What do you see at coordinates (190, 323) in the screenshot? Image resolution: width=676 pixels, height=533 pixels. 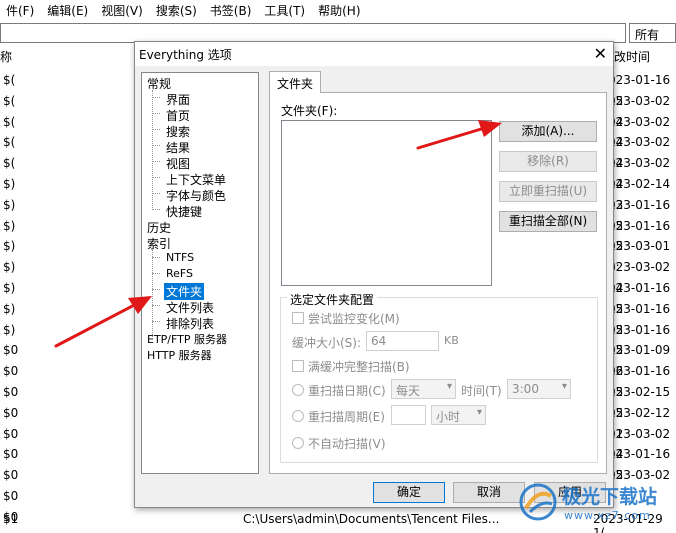 I see `tree-item-exclude-list: 排除列表` at bounding box center [190, 323].